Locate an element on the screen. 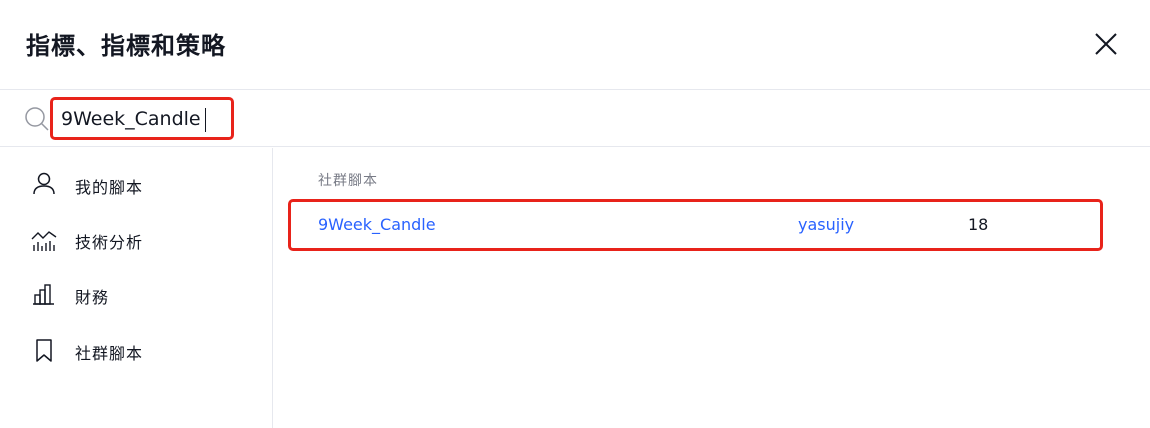  result-row: 9Week_Candle yasujiy 18 is located at coordinates (695, 225).